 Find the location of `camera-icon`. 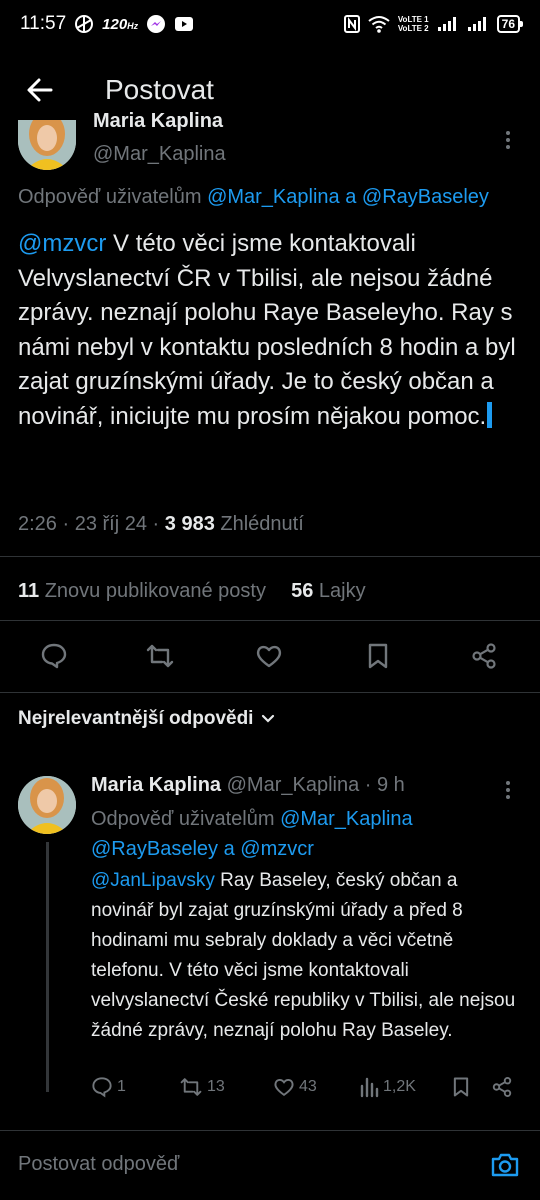

camera-icon is located at coordinates (505, 1165).